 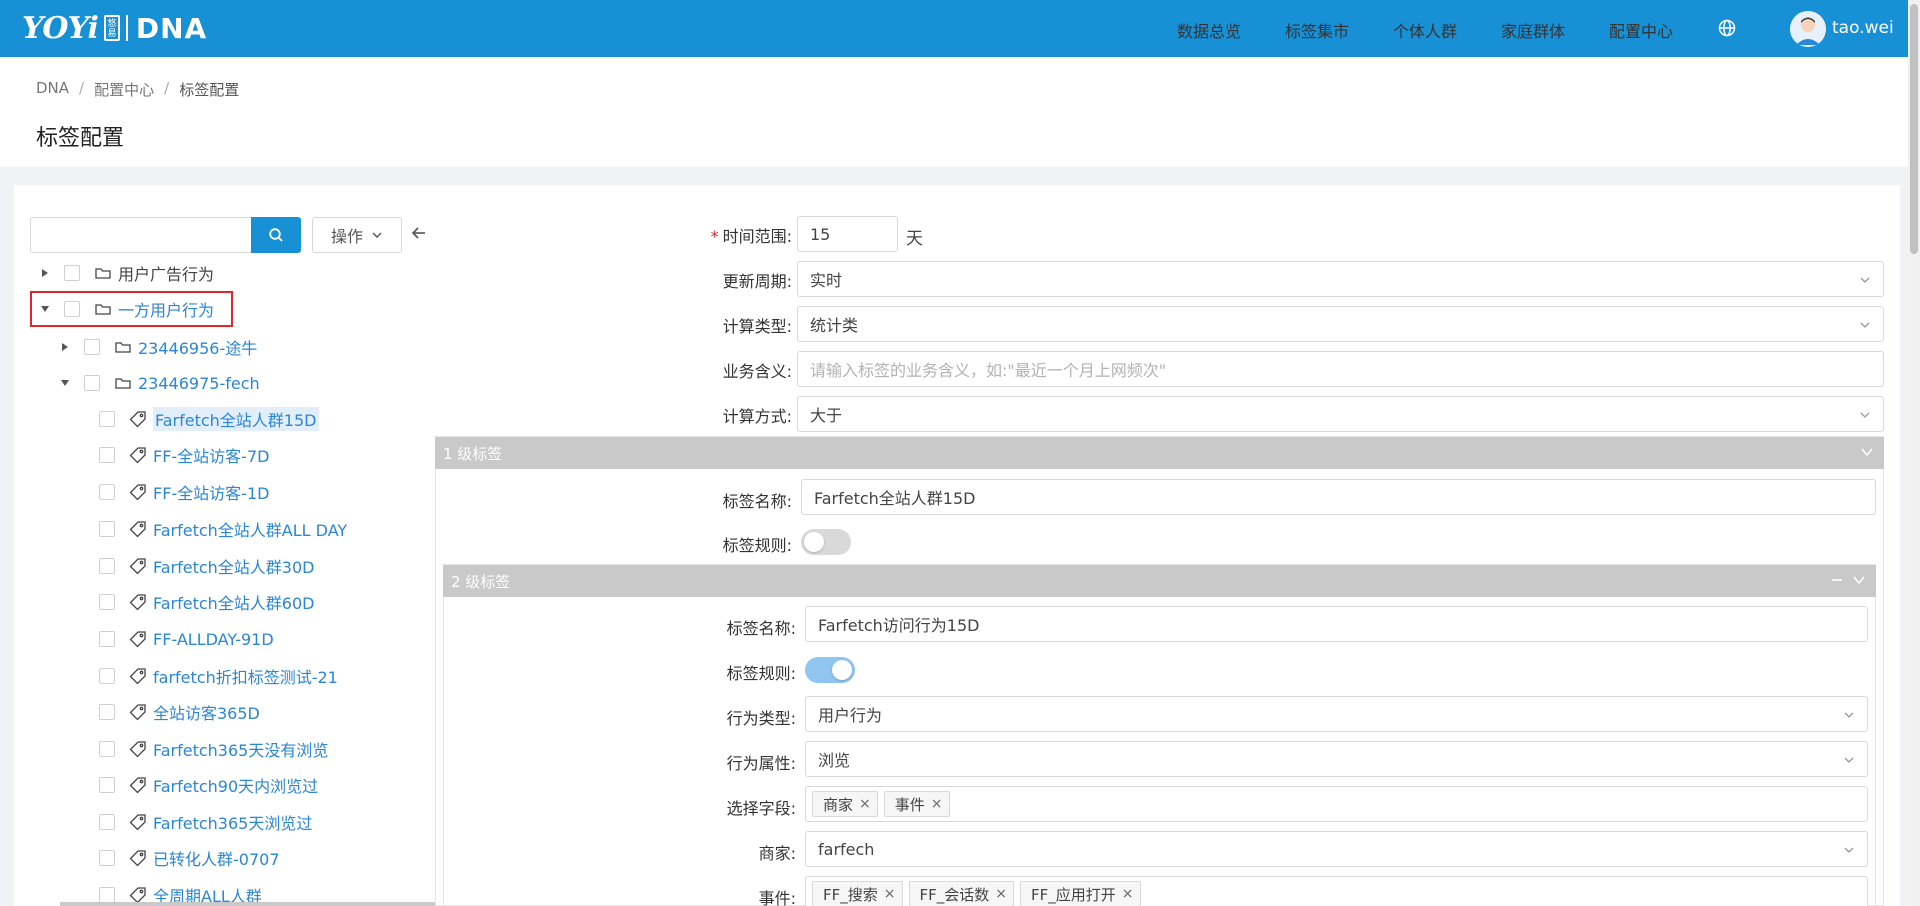 I want to click on tree-leaf-label: FF-全站访客-7D, so click(x=211, y=456).